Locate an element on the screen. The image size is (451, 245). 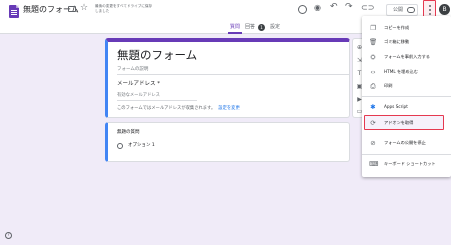
lock-publish-icon: ⊘ is located at coordinates (373, 143).